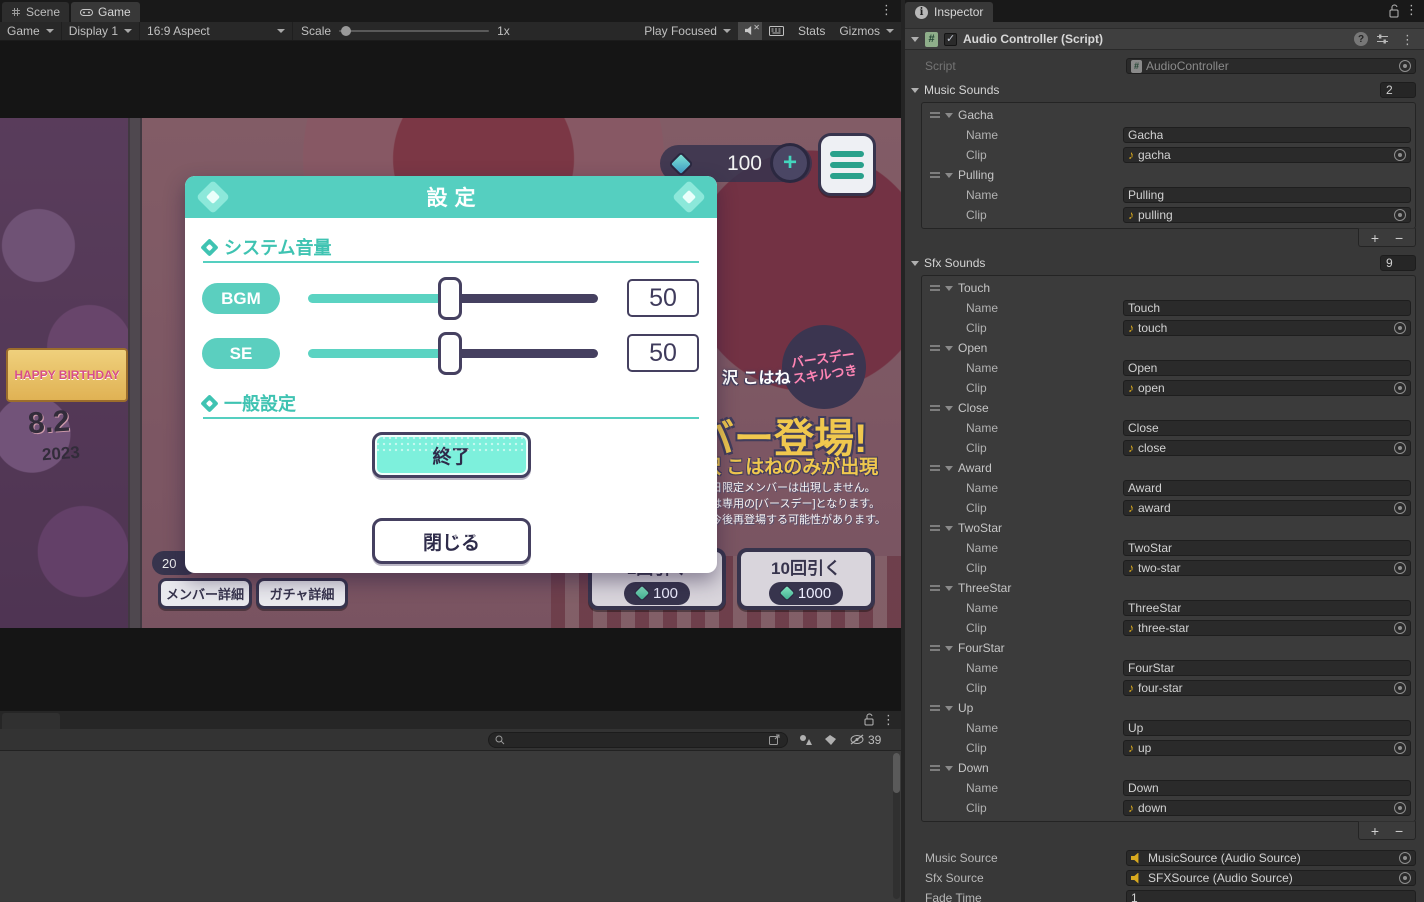 The image size is (1424, 902). Describe the element at coordinates (1271, 66) in the screenshot. I see `script-field: # AudioController` at that location.